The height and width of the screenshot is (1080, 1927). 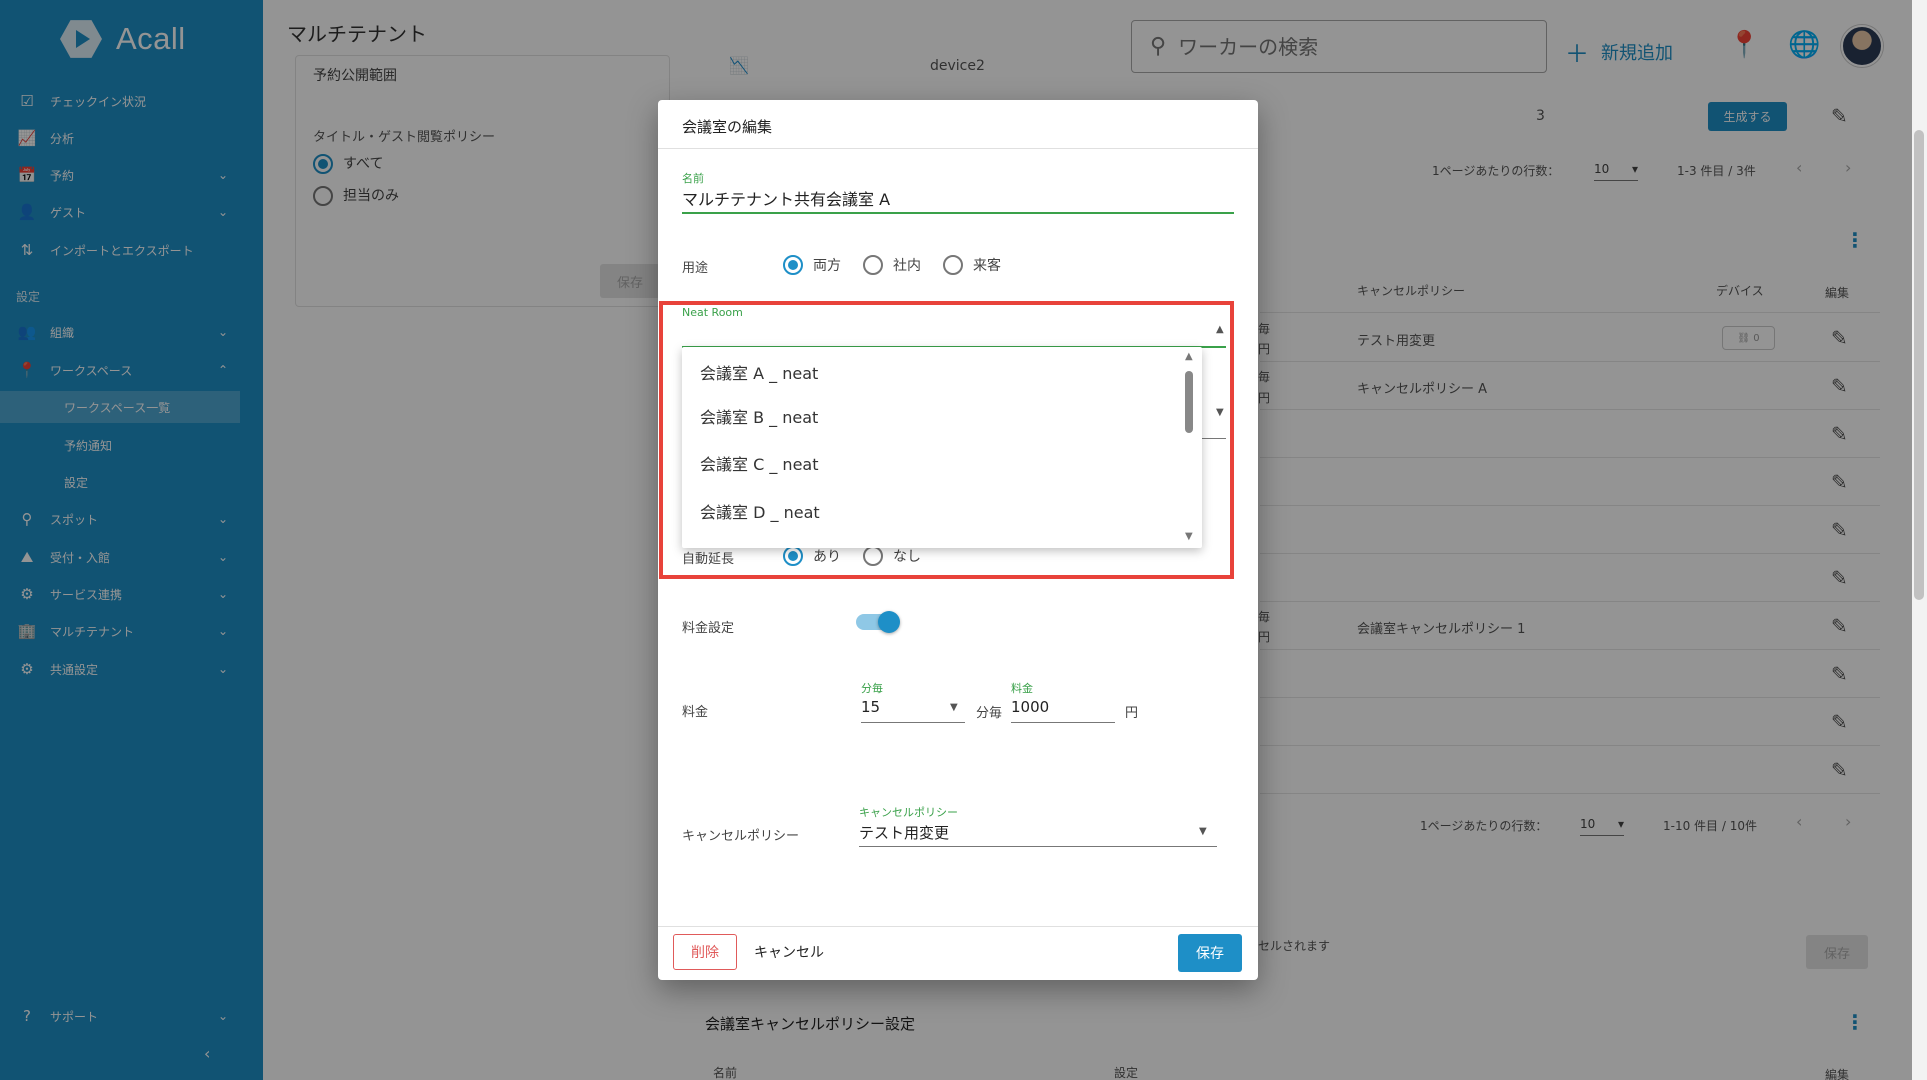 What do you see at coordinates (1919, 365) in the screenshot?
I see `page-scrollbar-thumb` at bounding box center [1919, 365].